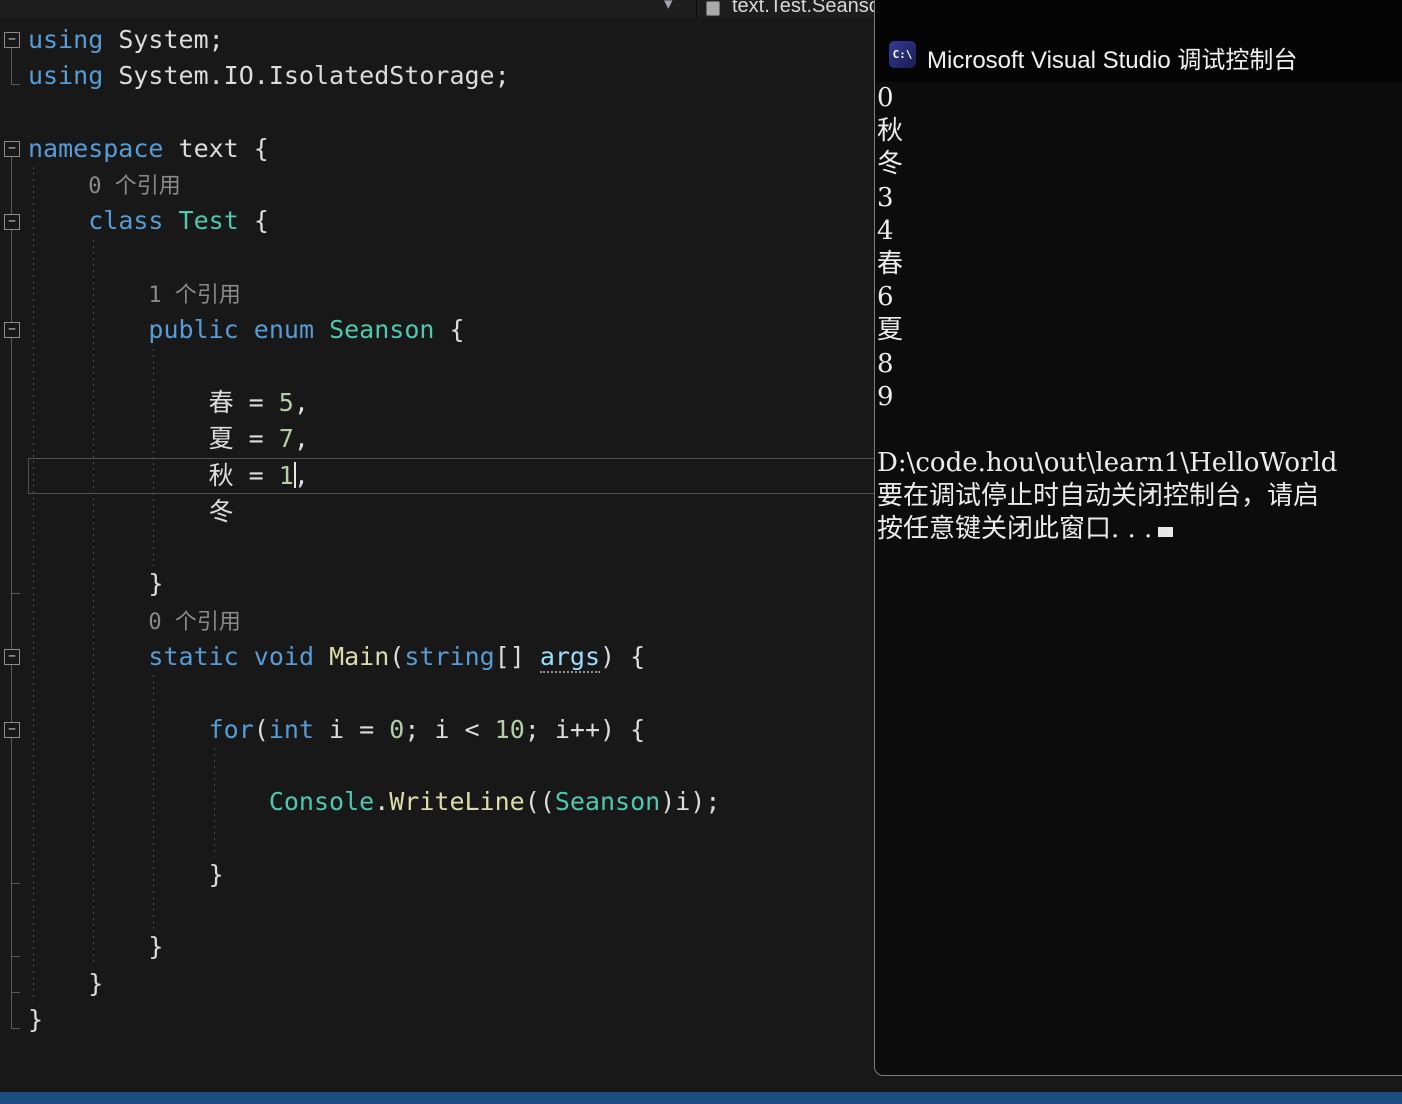  I want to click on console-title: Microsoft Visual Studio 调试控制台, so click(1112, 60).